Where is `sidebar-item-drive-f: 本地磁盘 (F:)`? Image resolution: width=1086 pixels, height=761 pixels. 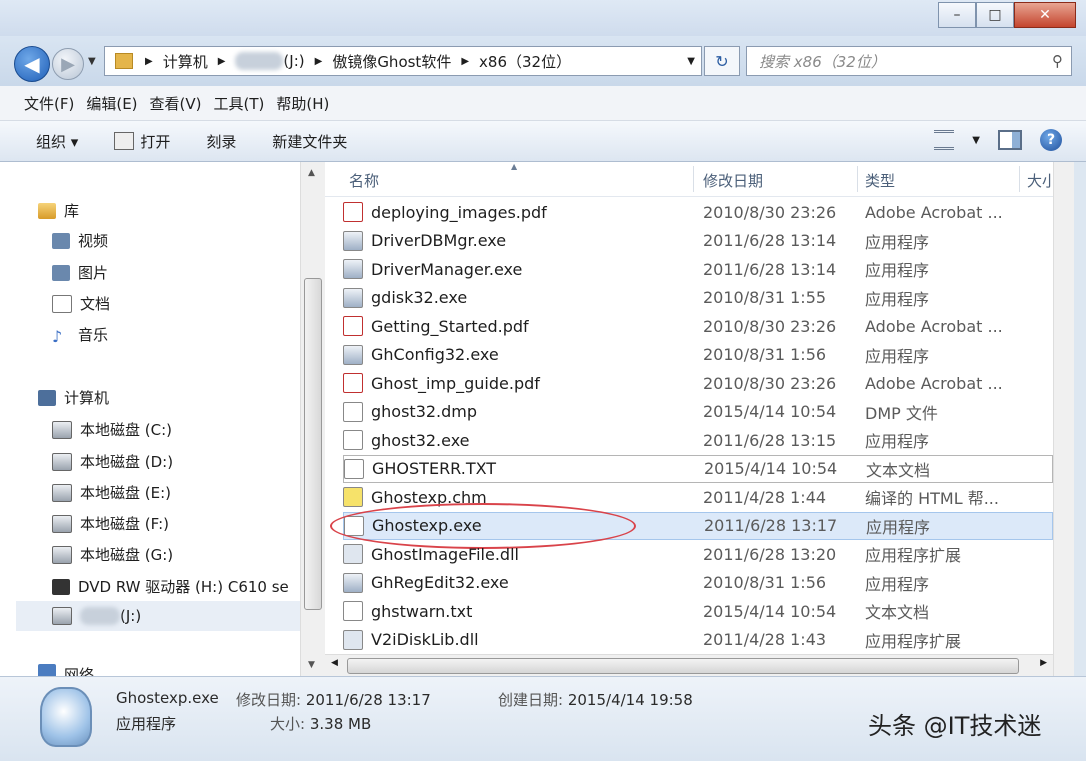
sidebar-item-drive-f: 本地磁盘 (F:) is located at coordinates (110, 523).